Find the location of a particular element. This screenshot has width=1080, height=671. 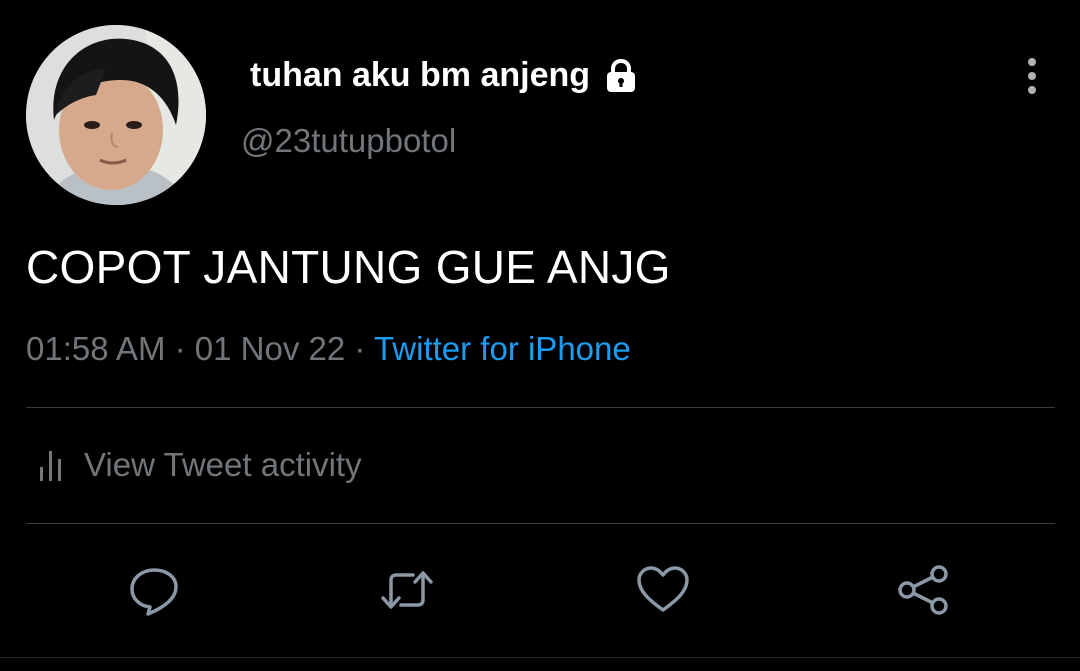

display-name: tuhan aku bm anjeng is located at coordinates (445, 75).